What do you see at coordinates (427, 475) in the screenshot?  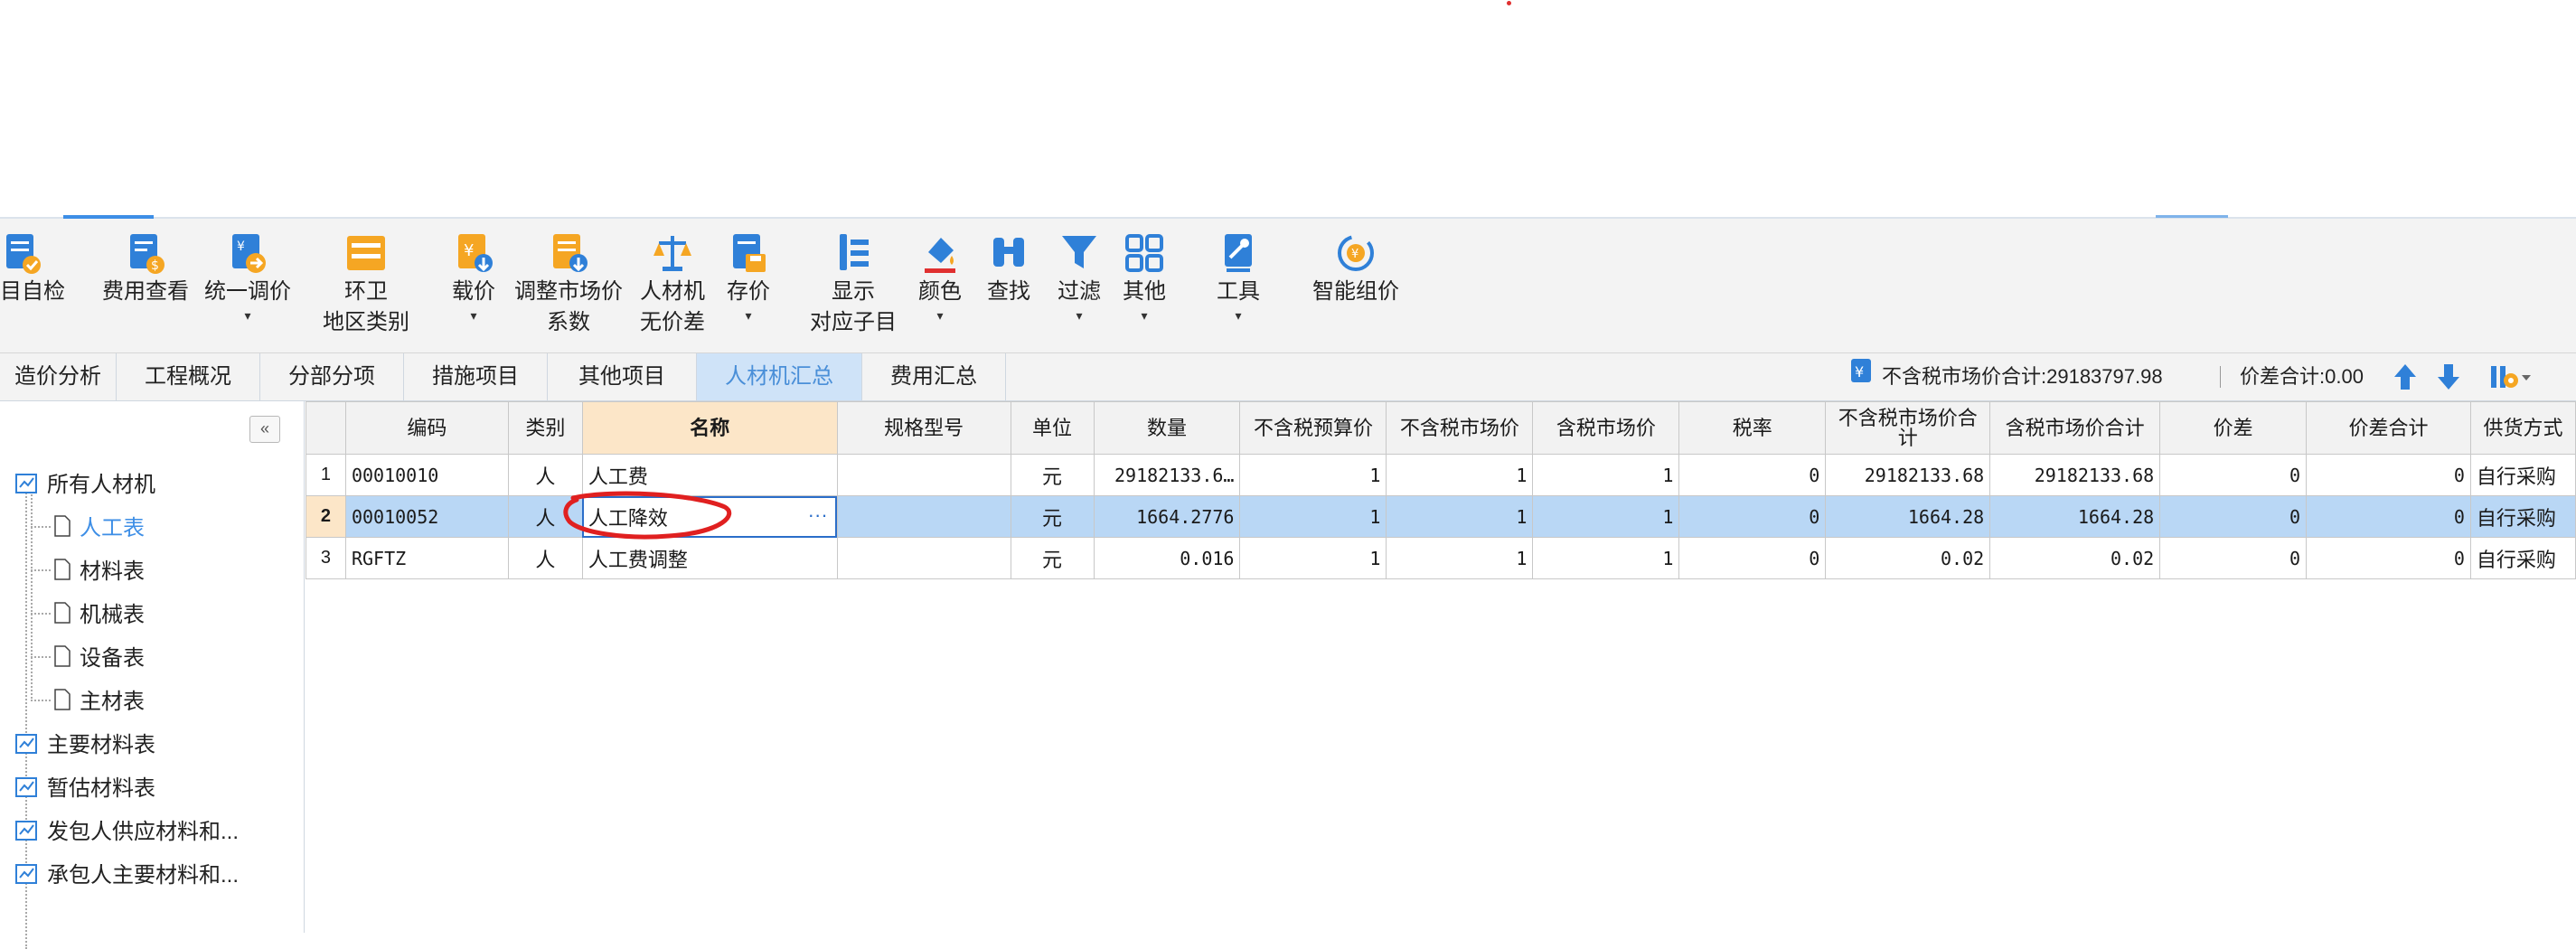 I see `cell-code: 00010010` at bounding box center [427, 475].